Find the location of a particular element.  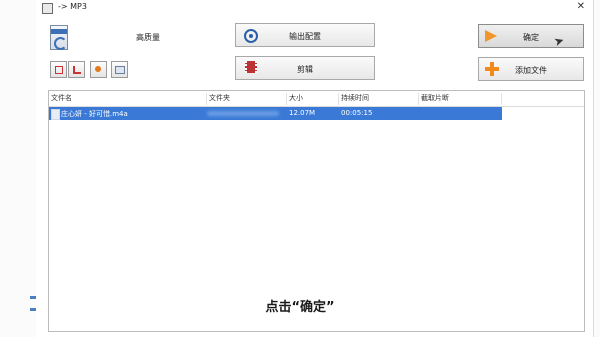

ok-label: 确定 is located at coordinates (531, 37).